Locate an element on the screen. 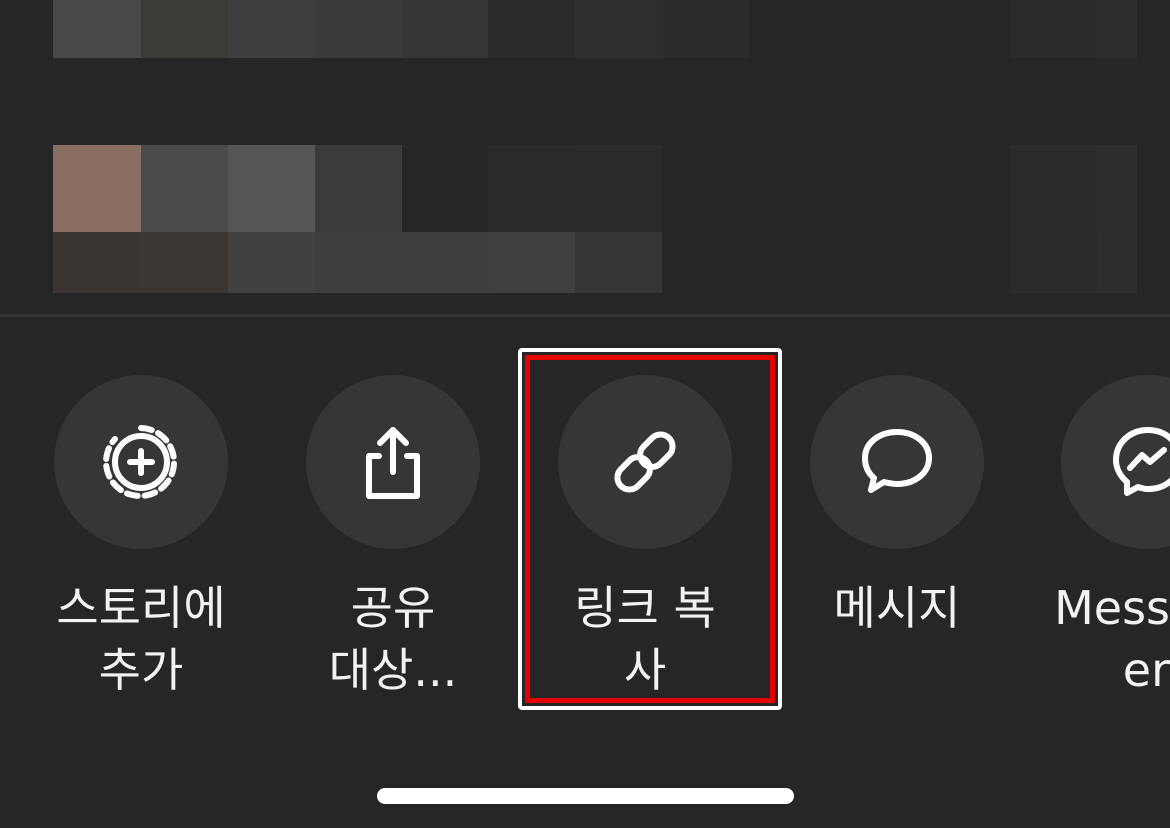 The height and width of the screenshot is (828, 1170). message-circle is located at coordinates (897, 462).